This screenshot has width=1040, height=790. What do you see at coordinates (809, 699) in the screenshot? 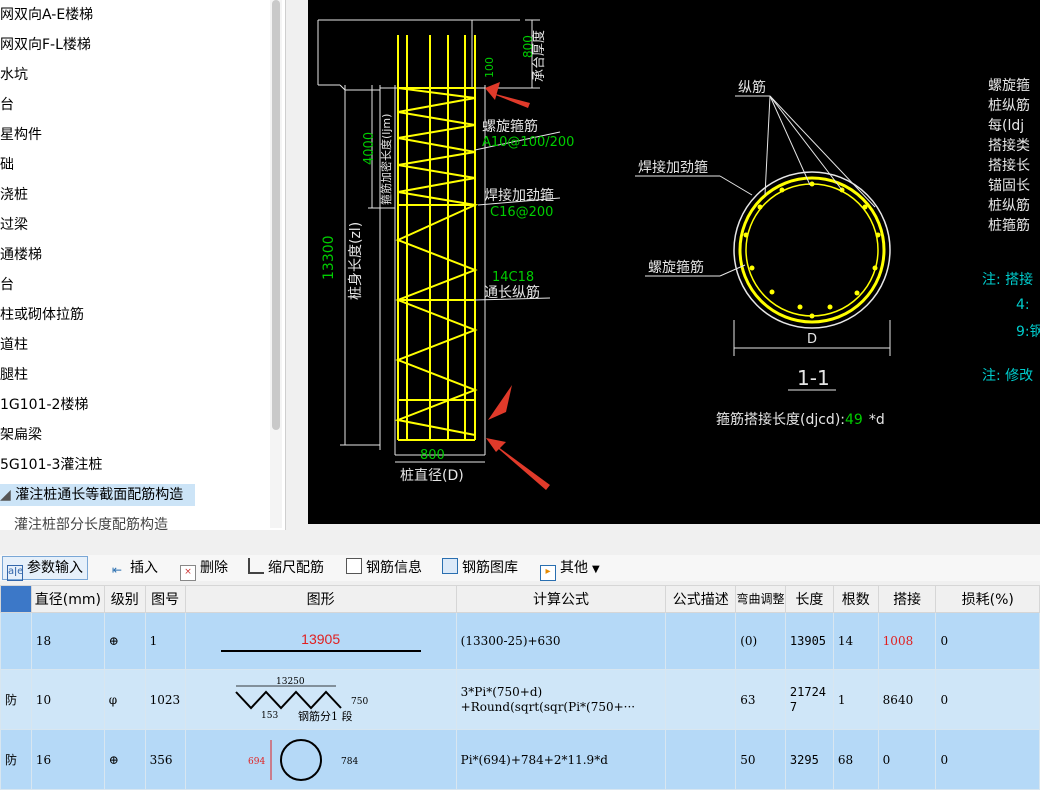
I see `cell-length: 21724 7` at bounding box center [809, 699].